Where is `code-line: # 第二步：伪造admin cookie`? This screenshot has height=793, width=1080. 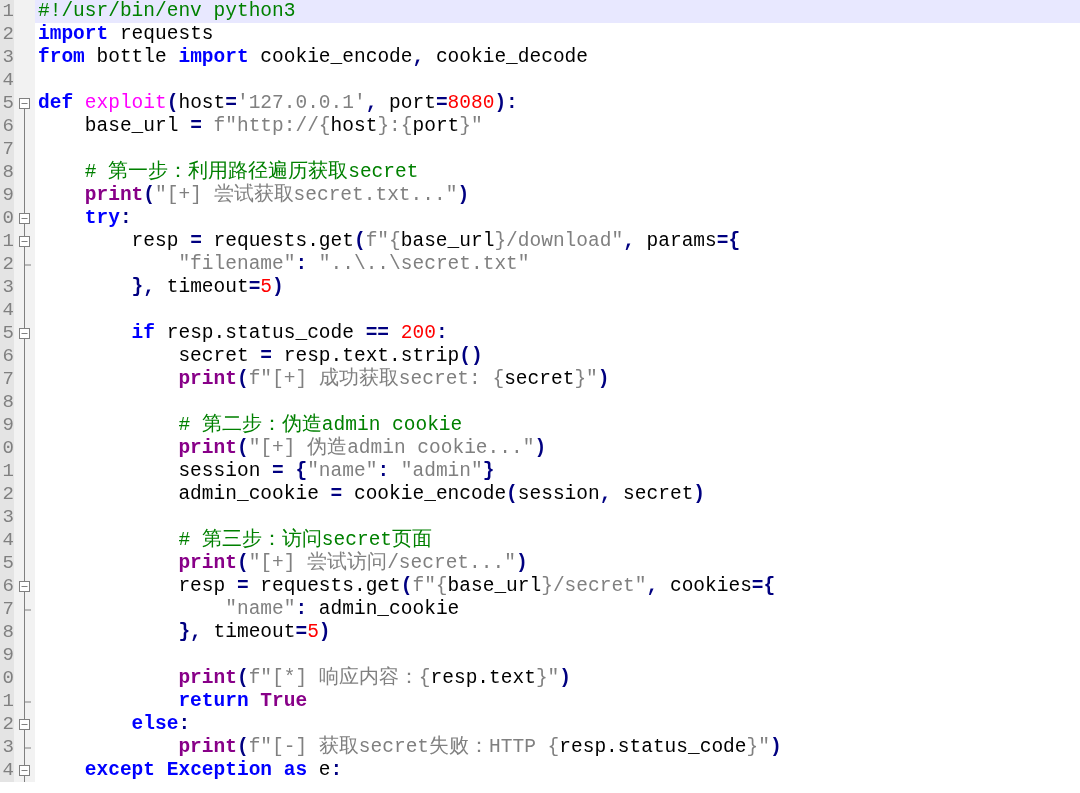
code-line: # 第二步：伪造admin cookie is located at coordinates (320, 425).